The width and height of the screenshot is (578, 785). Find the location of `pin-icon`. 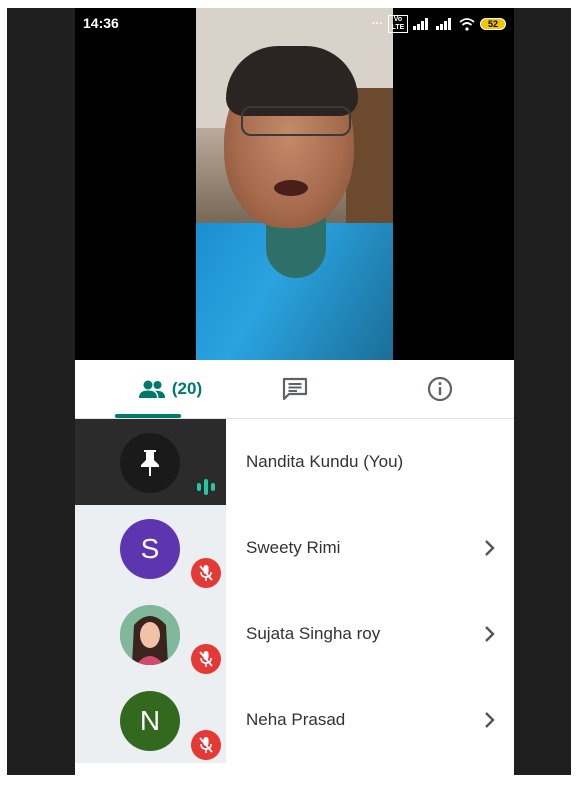

pin-icon is located at coordinates (150, 463).